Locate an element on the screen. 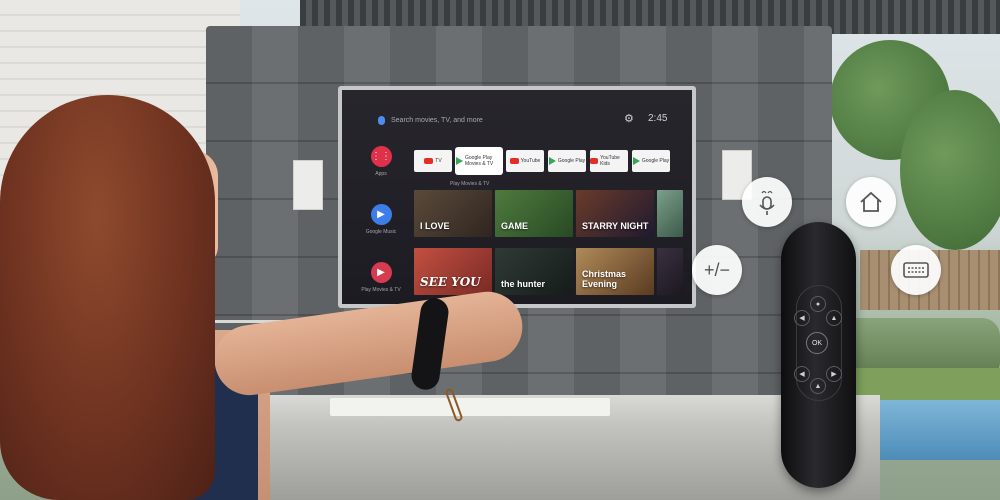 The width and height of the screenshot is (1000, 500). app-tile: YouTube is located at coordinates (525, 161).